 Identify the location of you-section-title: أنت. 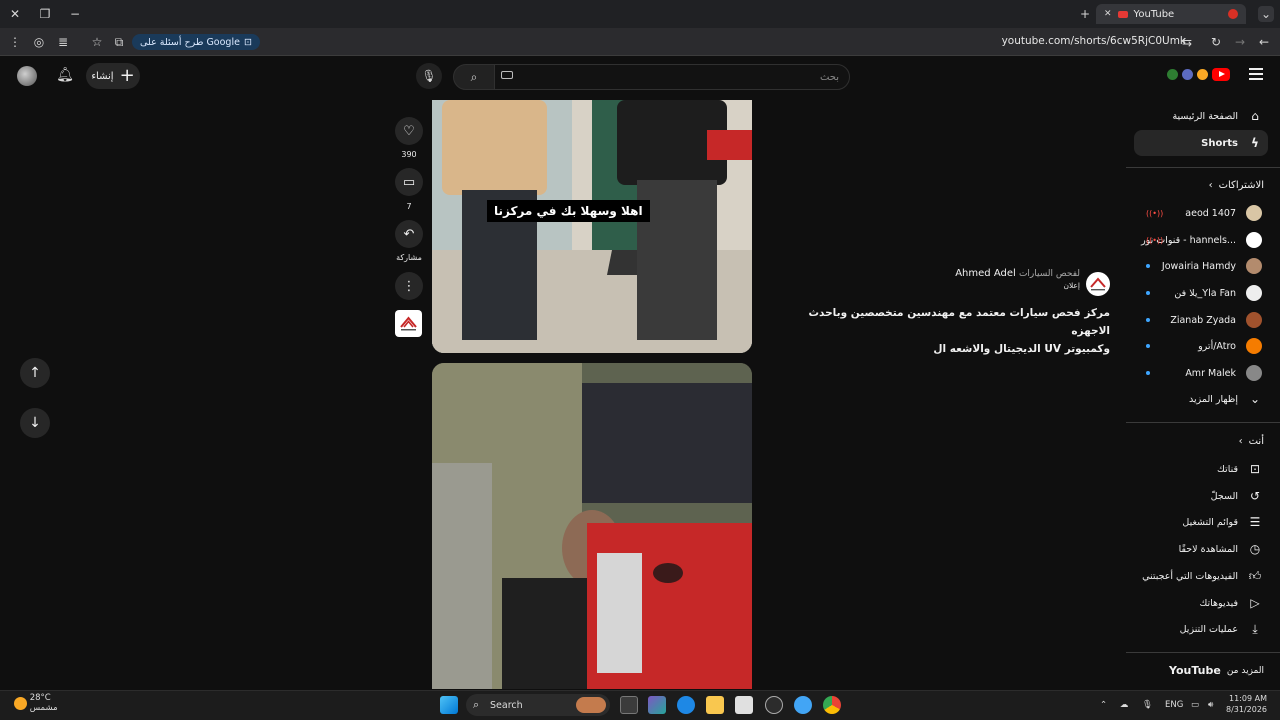
(1256, 441).